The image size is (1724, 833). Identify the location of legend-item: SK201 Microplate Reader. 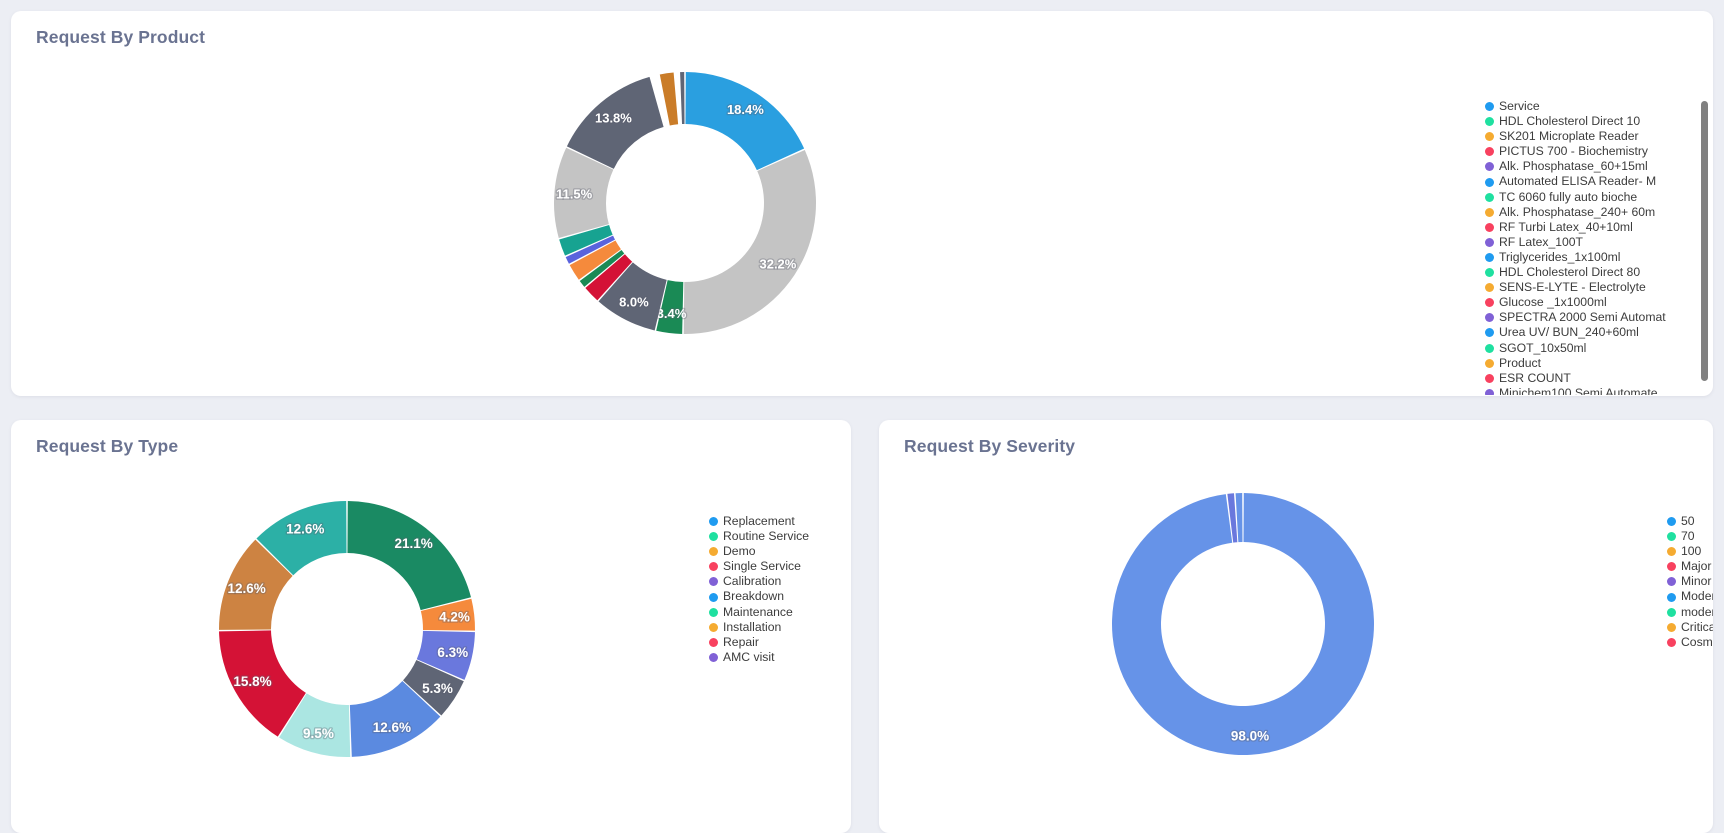
(1580, 136).